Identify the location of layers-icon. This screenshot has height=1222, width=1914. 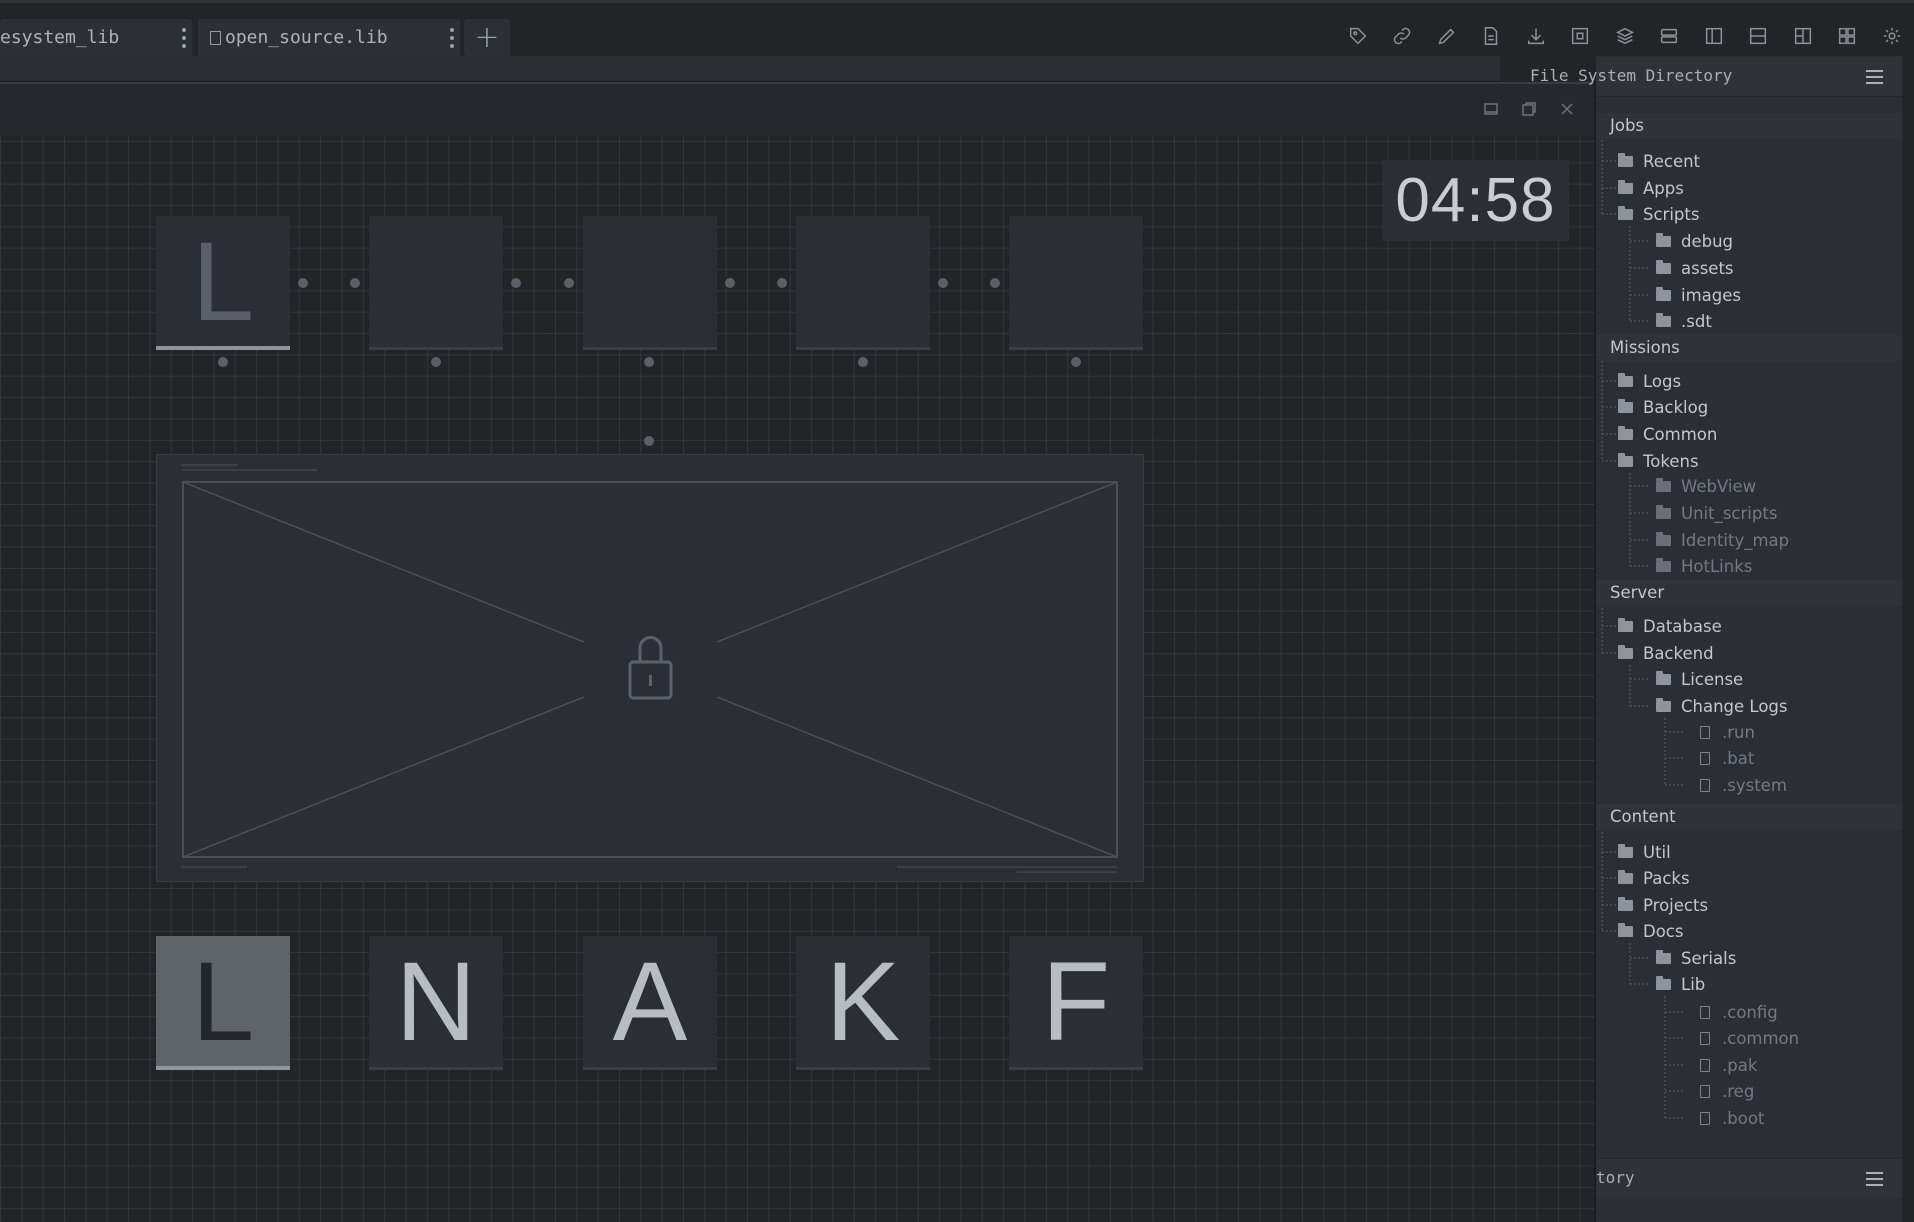
(1625, 36).